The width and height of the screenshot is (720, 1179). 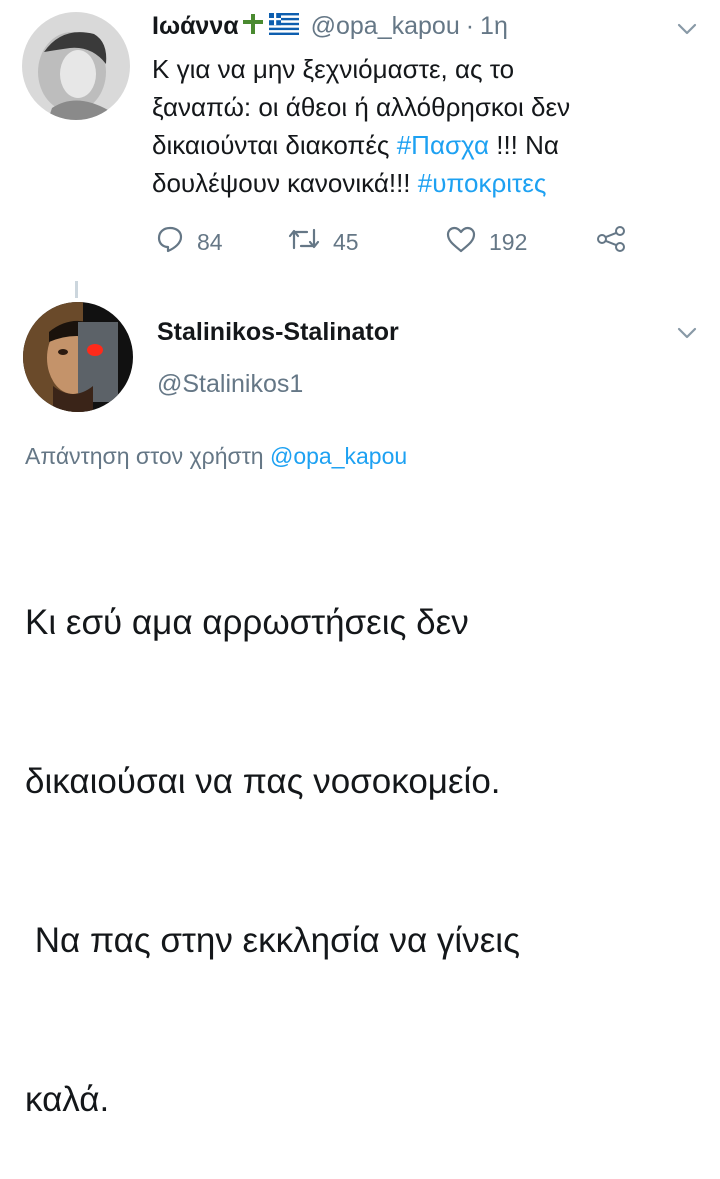 I want to click on tweet1-time: 1η, so click(x=494, y=26).